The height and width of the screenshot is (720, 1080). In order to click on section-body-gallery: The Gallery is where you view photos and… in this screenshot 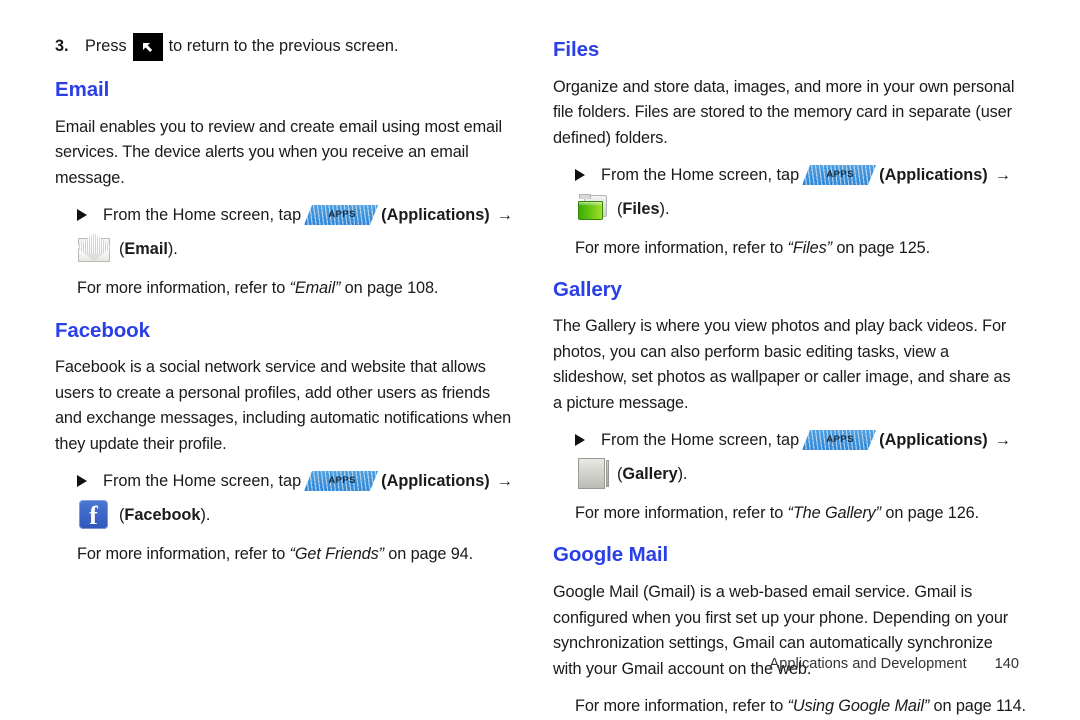, I will do `click(782, 364)`.